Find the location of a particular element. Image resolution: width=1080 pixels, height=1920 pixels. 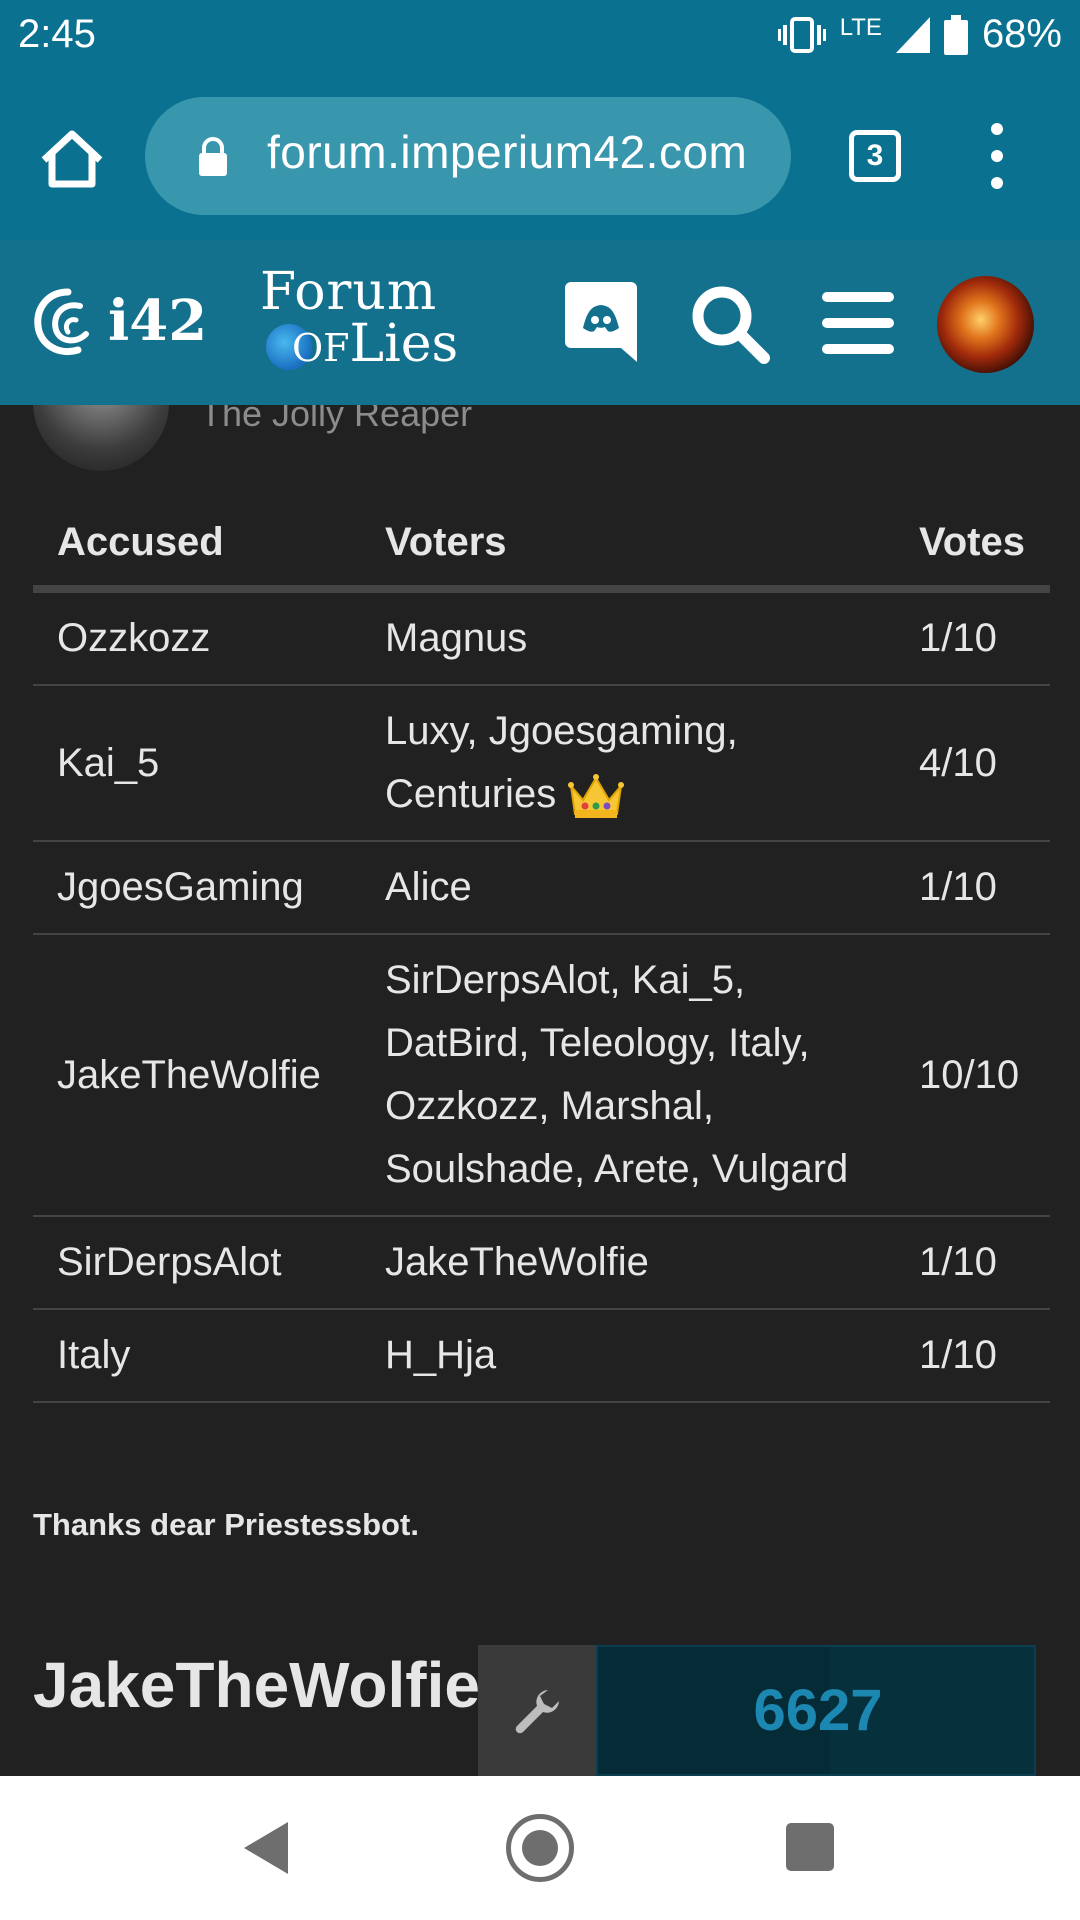

table-row: Ozzkozz Magnus 1/10 is located at coordinates (541, 637).